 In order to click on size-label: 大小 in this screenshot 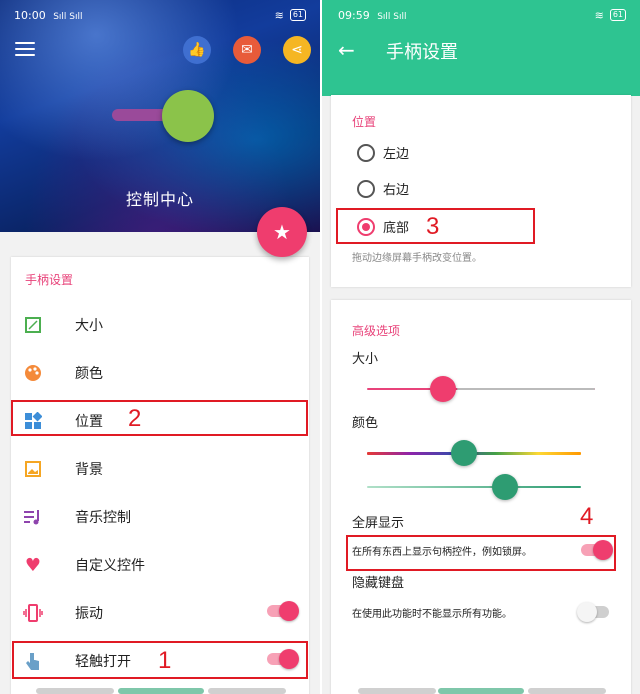, I will do `click(365, 359)`.